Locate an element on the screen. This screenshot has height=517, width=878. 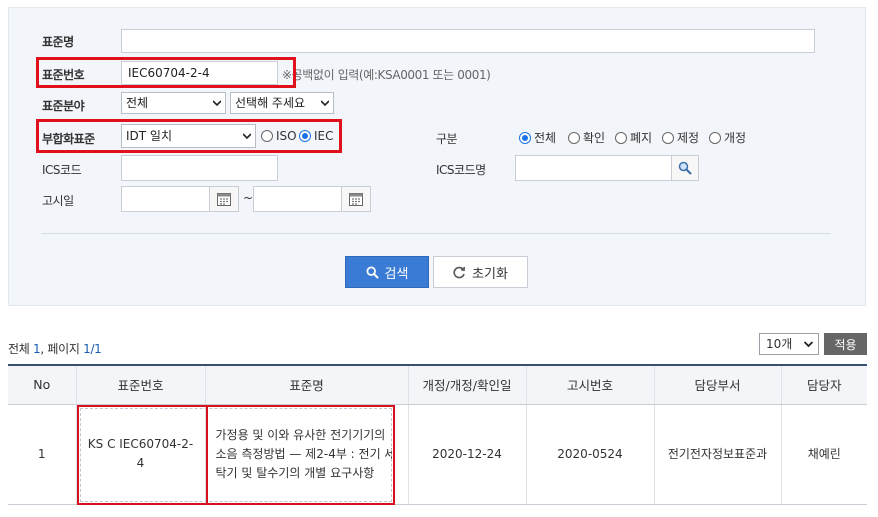
apply-button: 적용 is located at coordinates (845, 344).